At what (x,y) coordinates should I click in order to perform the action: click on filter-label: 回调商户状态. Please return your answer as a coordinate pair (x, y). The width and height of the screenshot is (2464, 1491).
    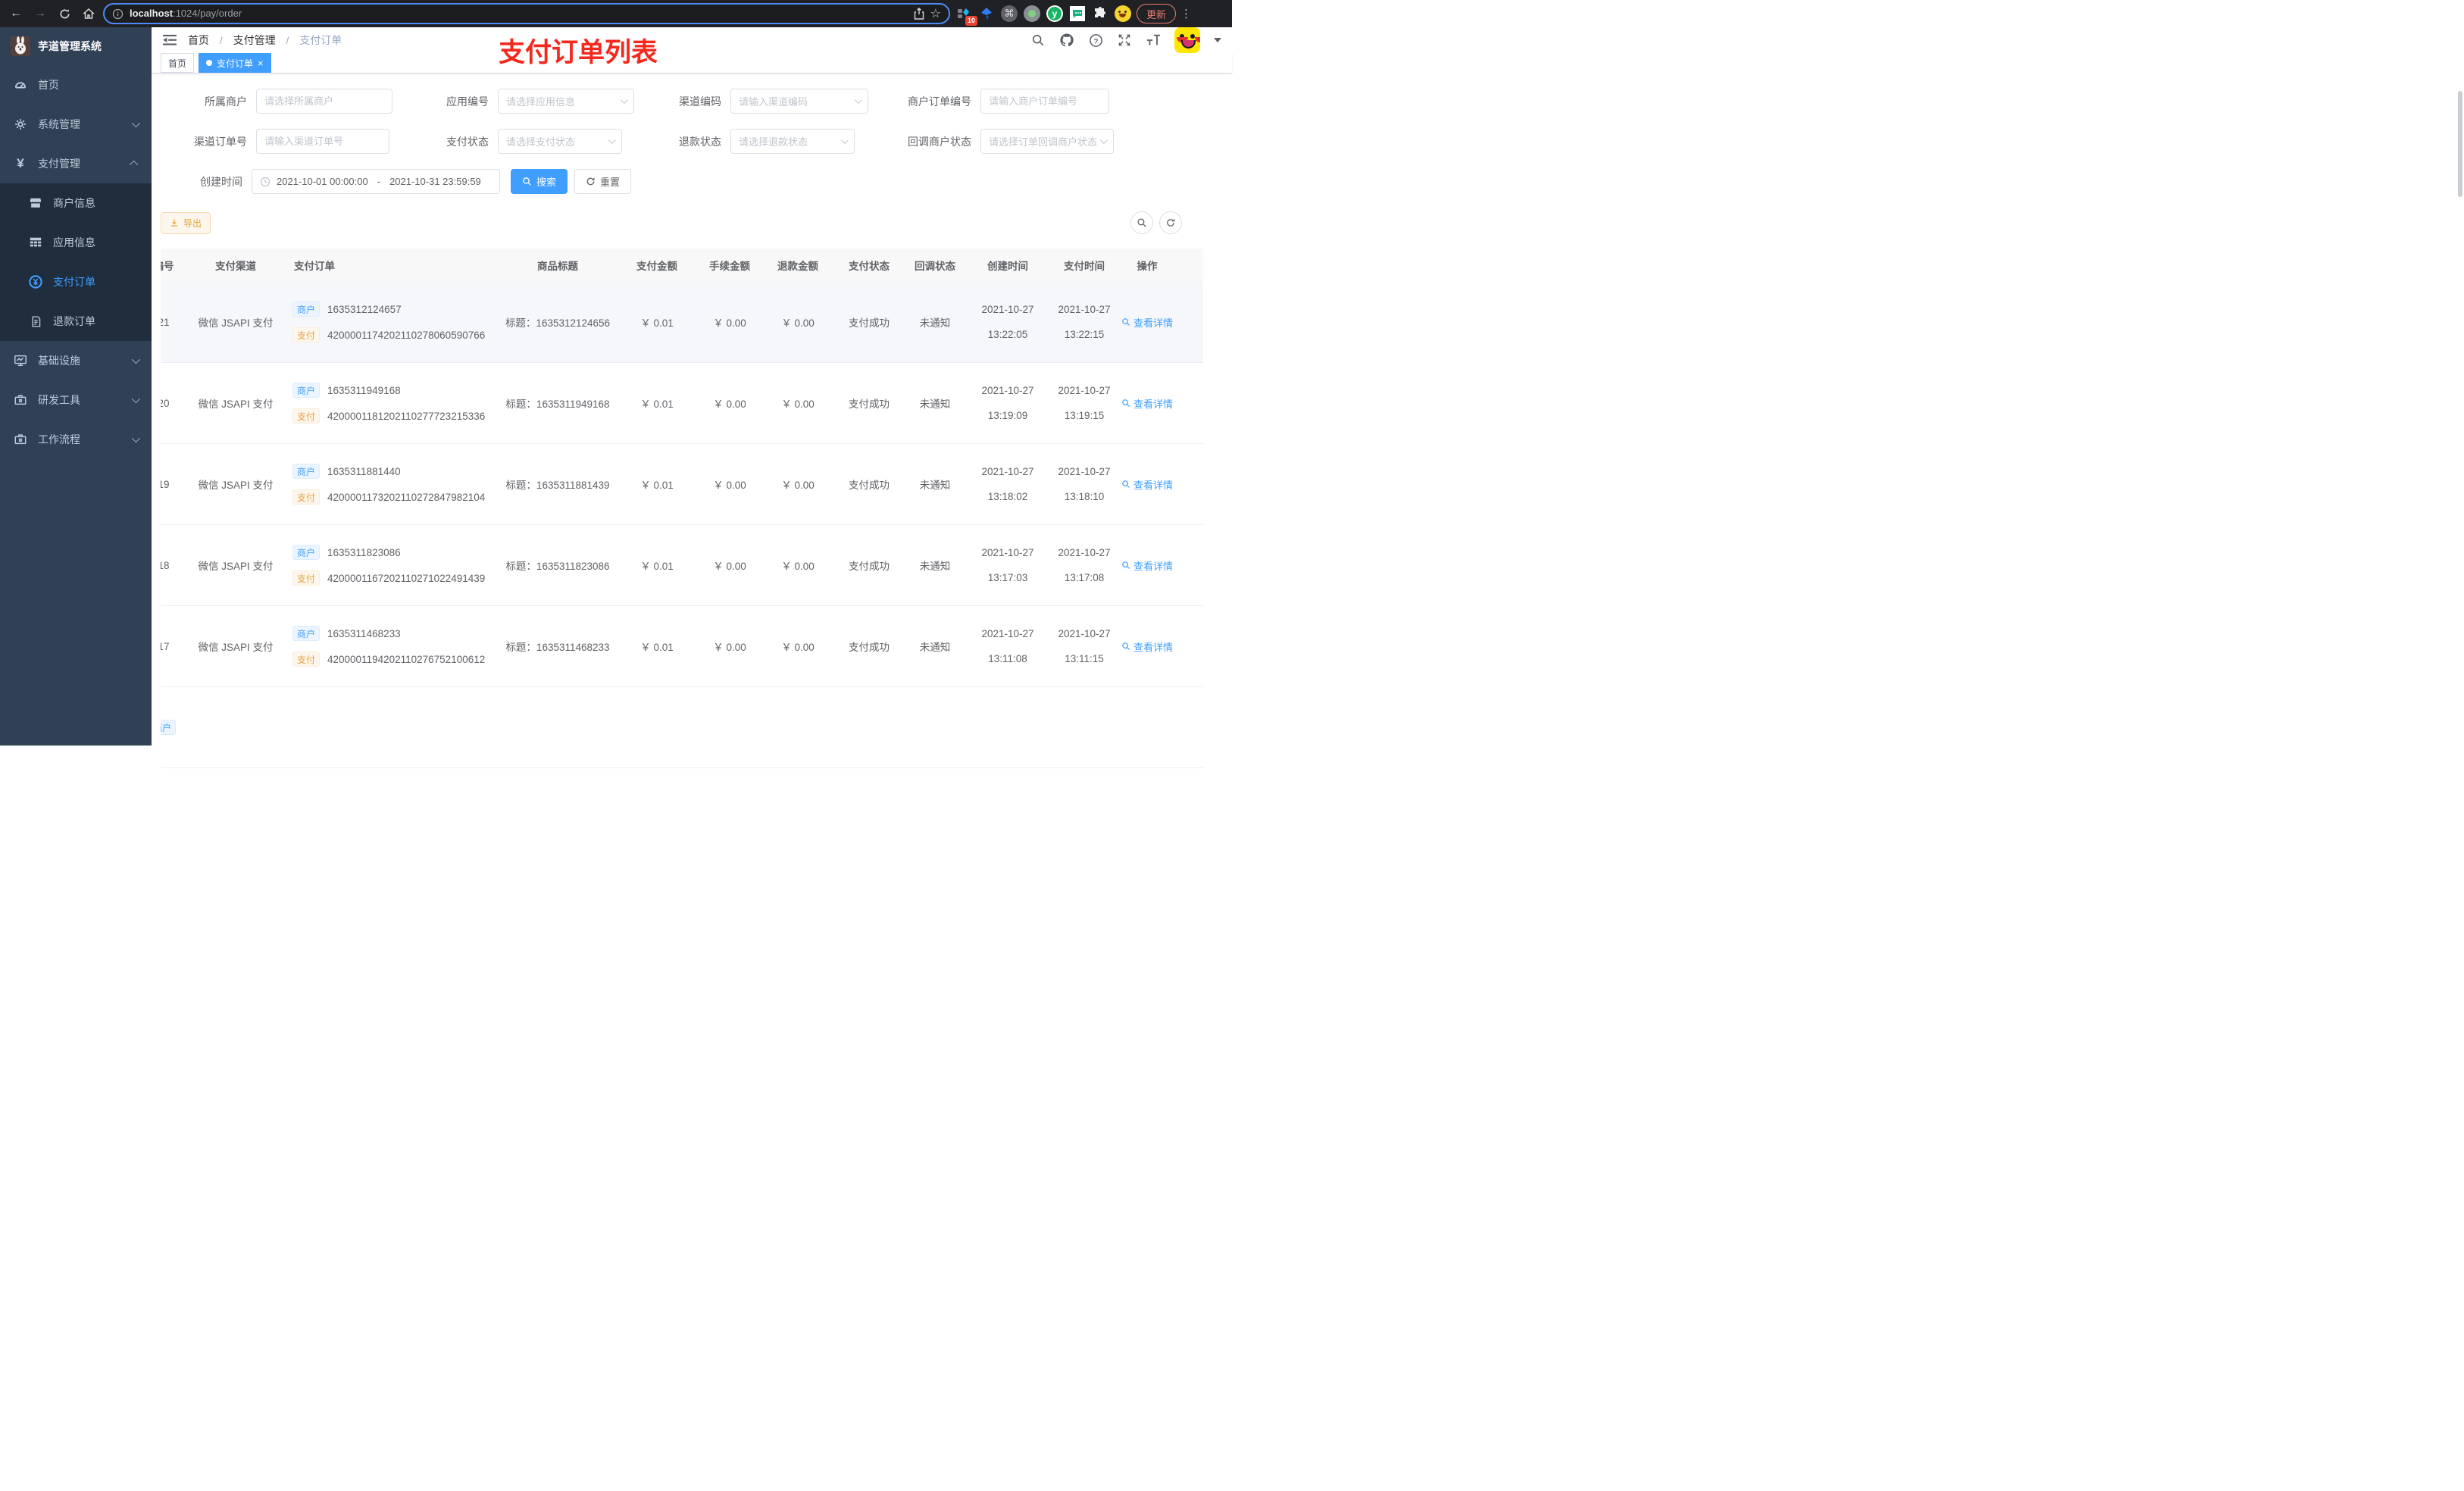
    Looking at the image, I should click on (939, 141).